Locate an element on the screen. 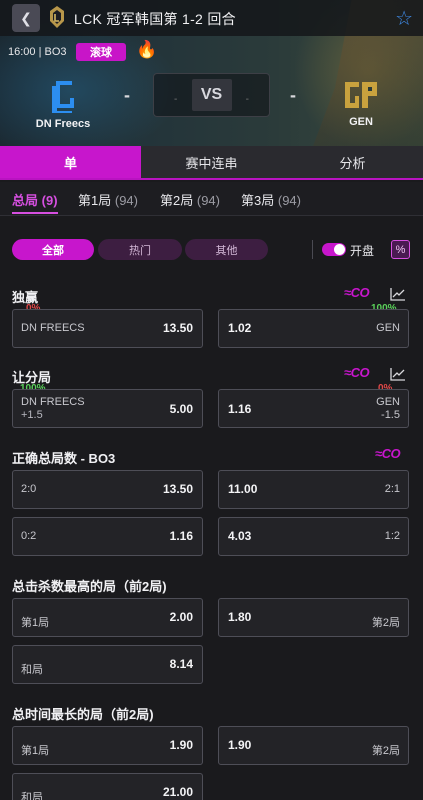 The width and height of the screenshot is (423, 800). odd-score-2-0: 2:0 13.50 is located at coordinates (107, 489).